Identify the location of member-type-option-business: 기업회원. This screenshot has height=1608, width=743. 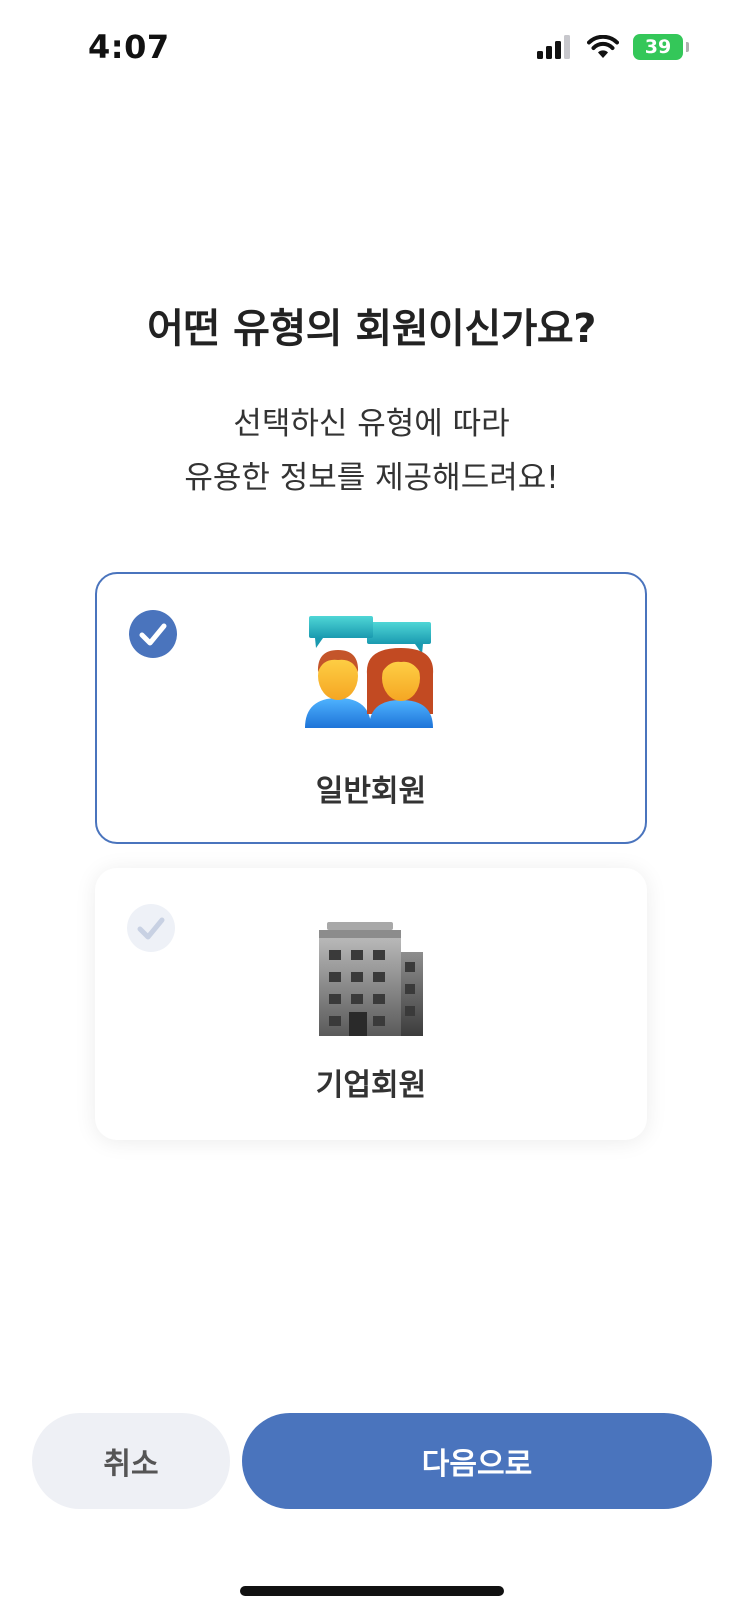
(371, 1004).